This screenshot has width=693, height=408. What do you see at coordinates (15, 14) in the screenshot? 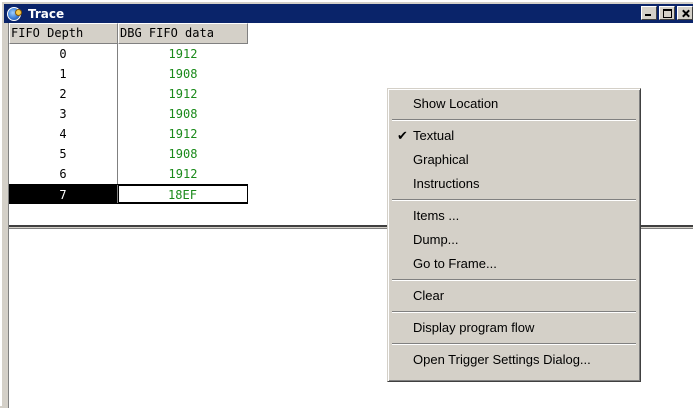
I see `app-globe-icon` at bounding box center [15, 14].